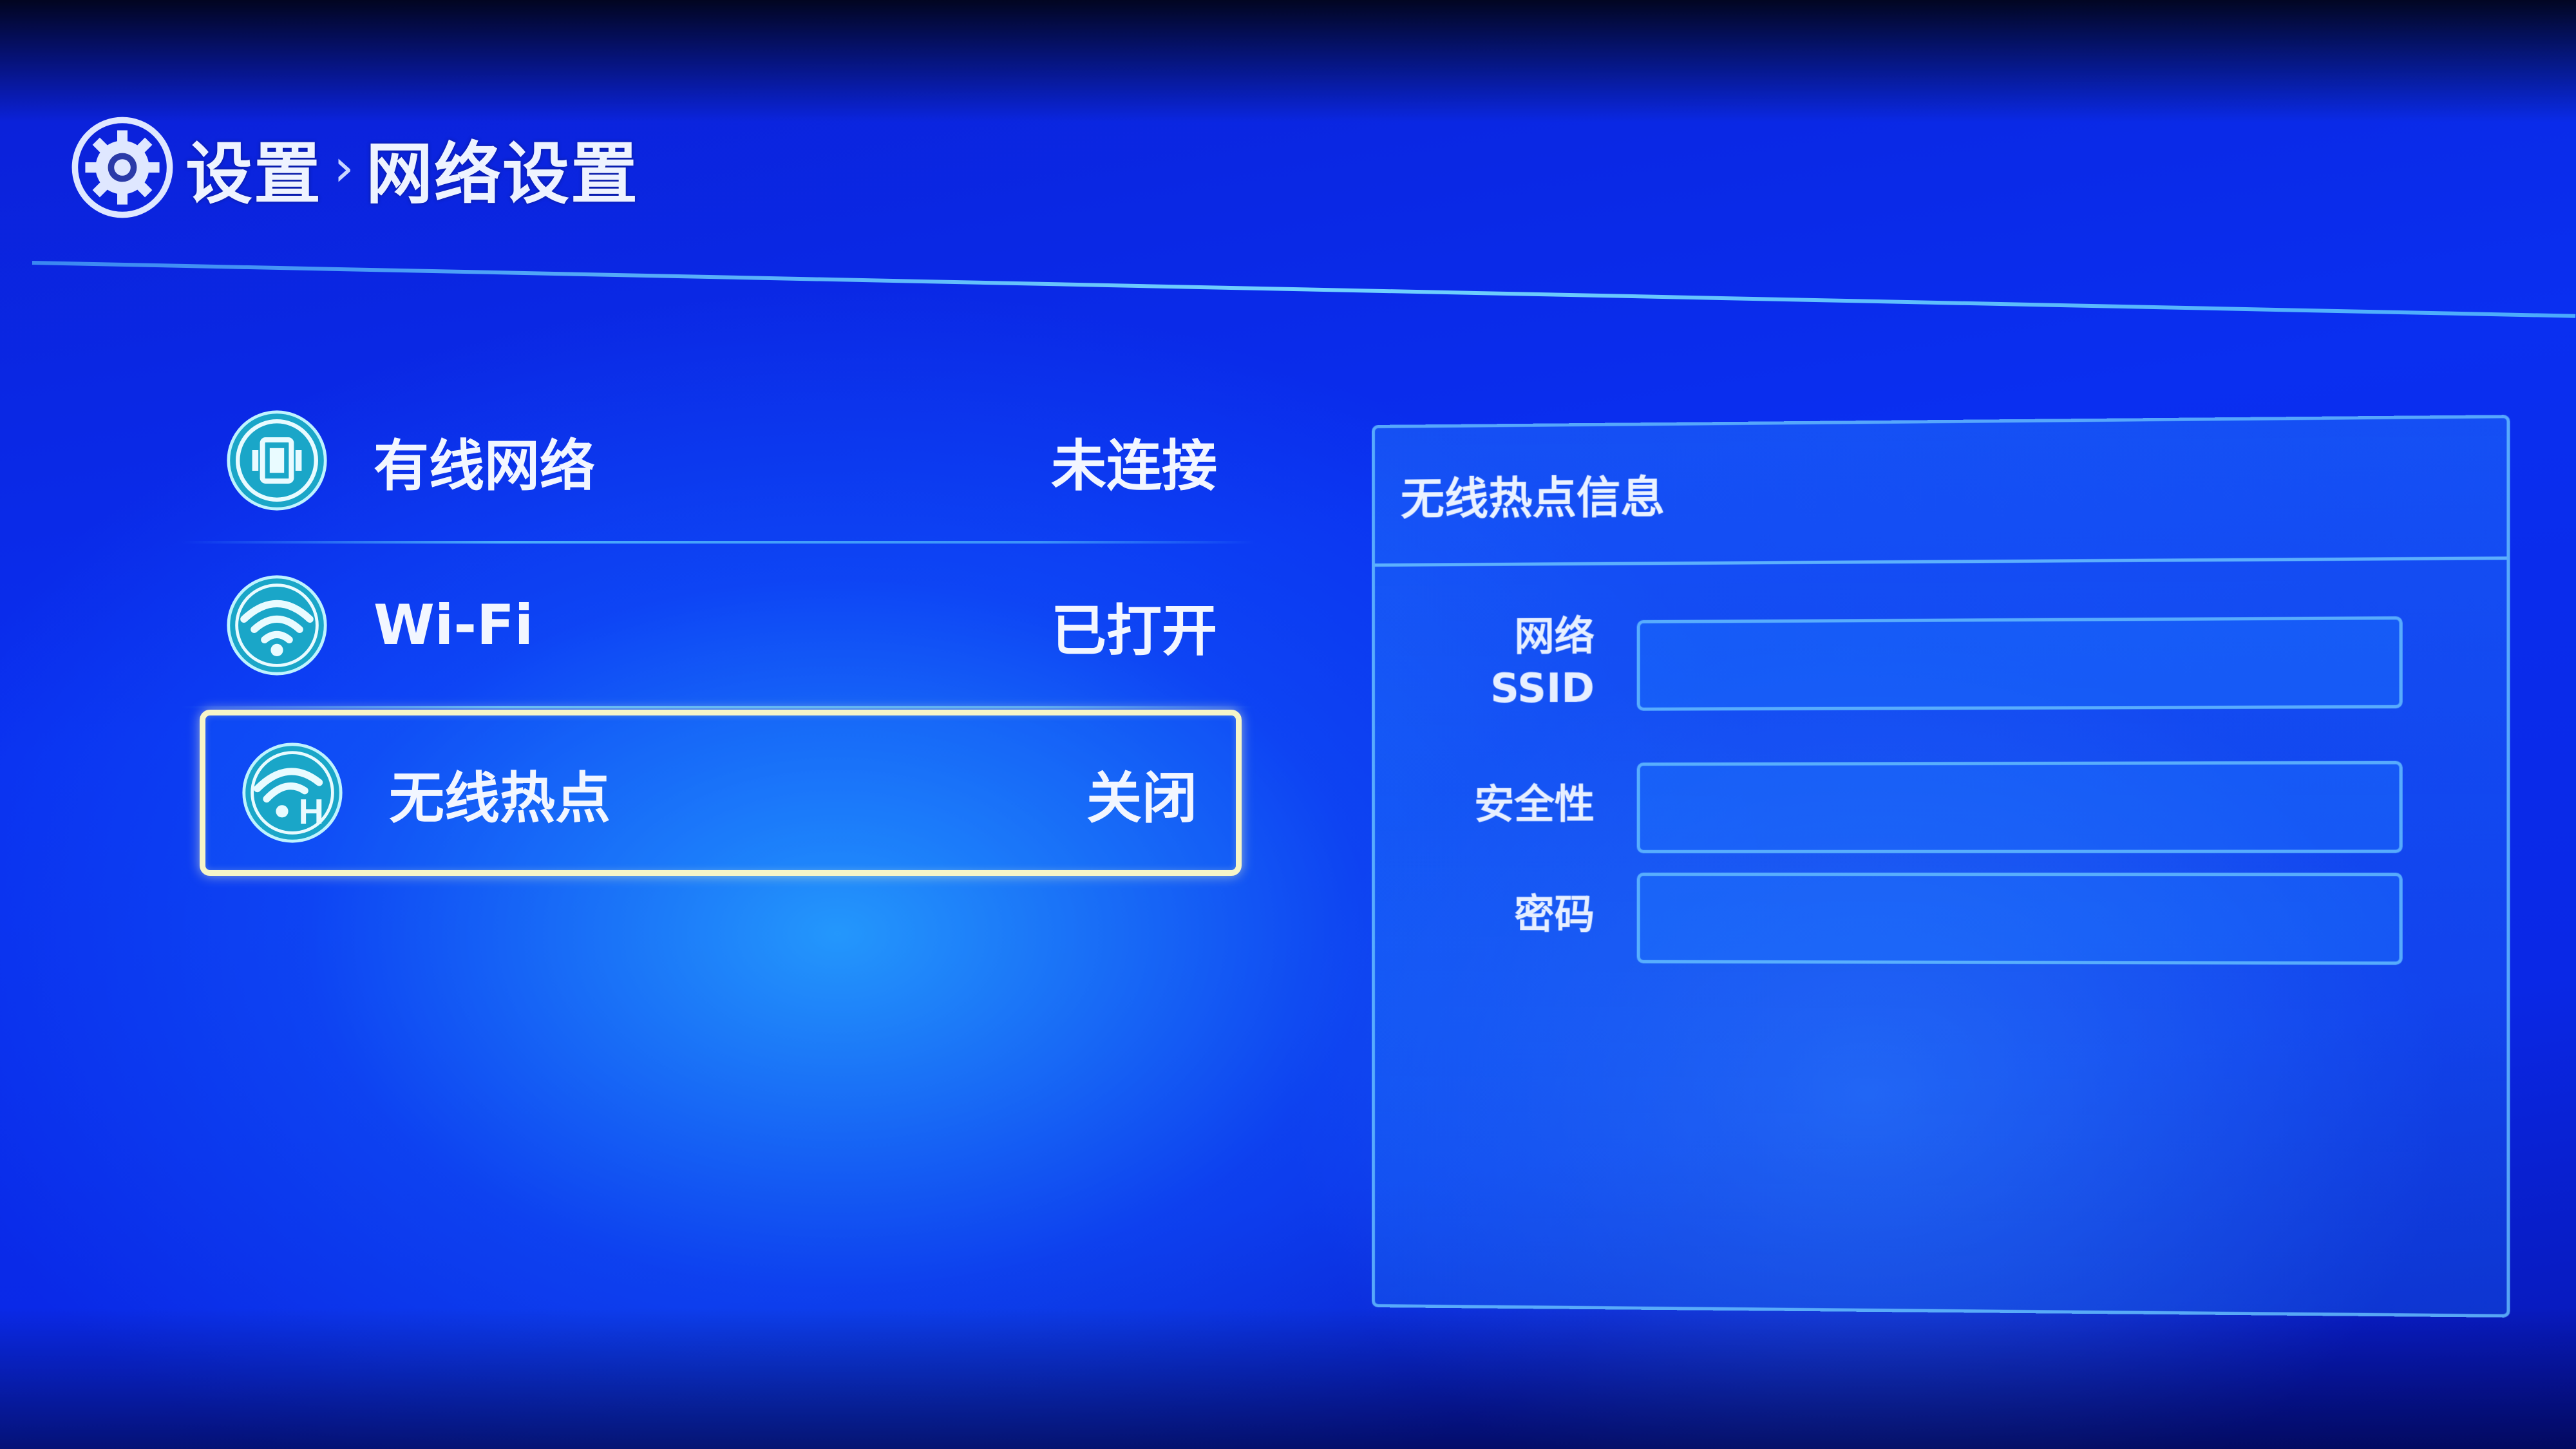 The image size is (2576, 1449). What do you see at coordinates (1543, 688) in the screenshot?
I see `ssid-label-line2: SSID` at bounding box center [1543, 688].